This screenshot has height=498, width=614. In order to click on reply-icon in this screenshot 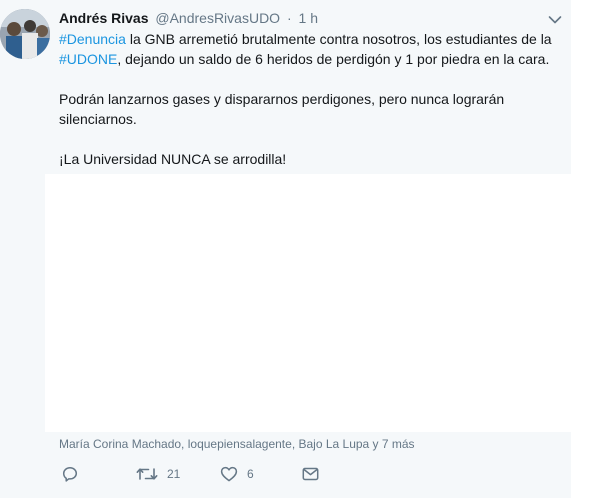, I will do `click(70, 474)`.